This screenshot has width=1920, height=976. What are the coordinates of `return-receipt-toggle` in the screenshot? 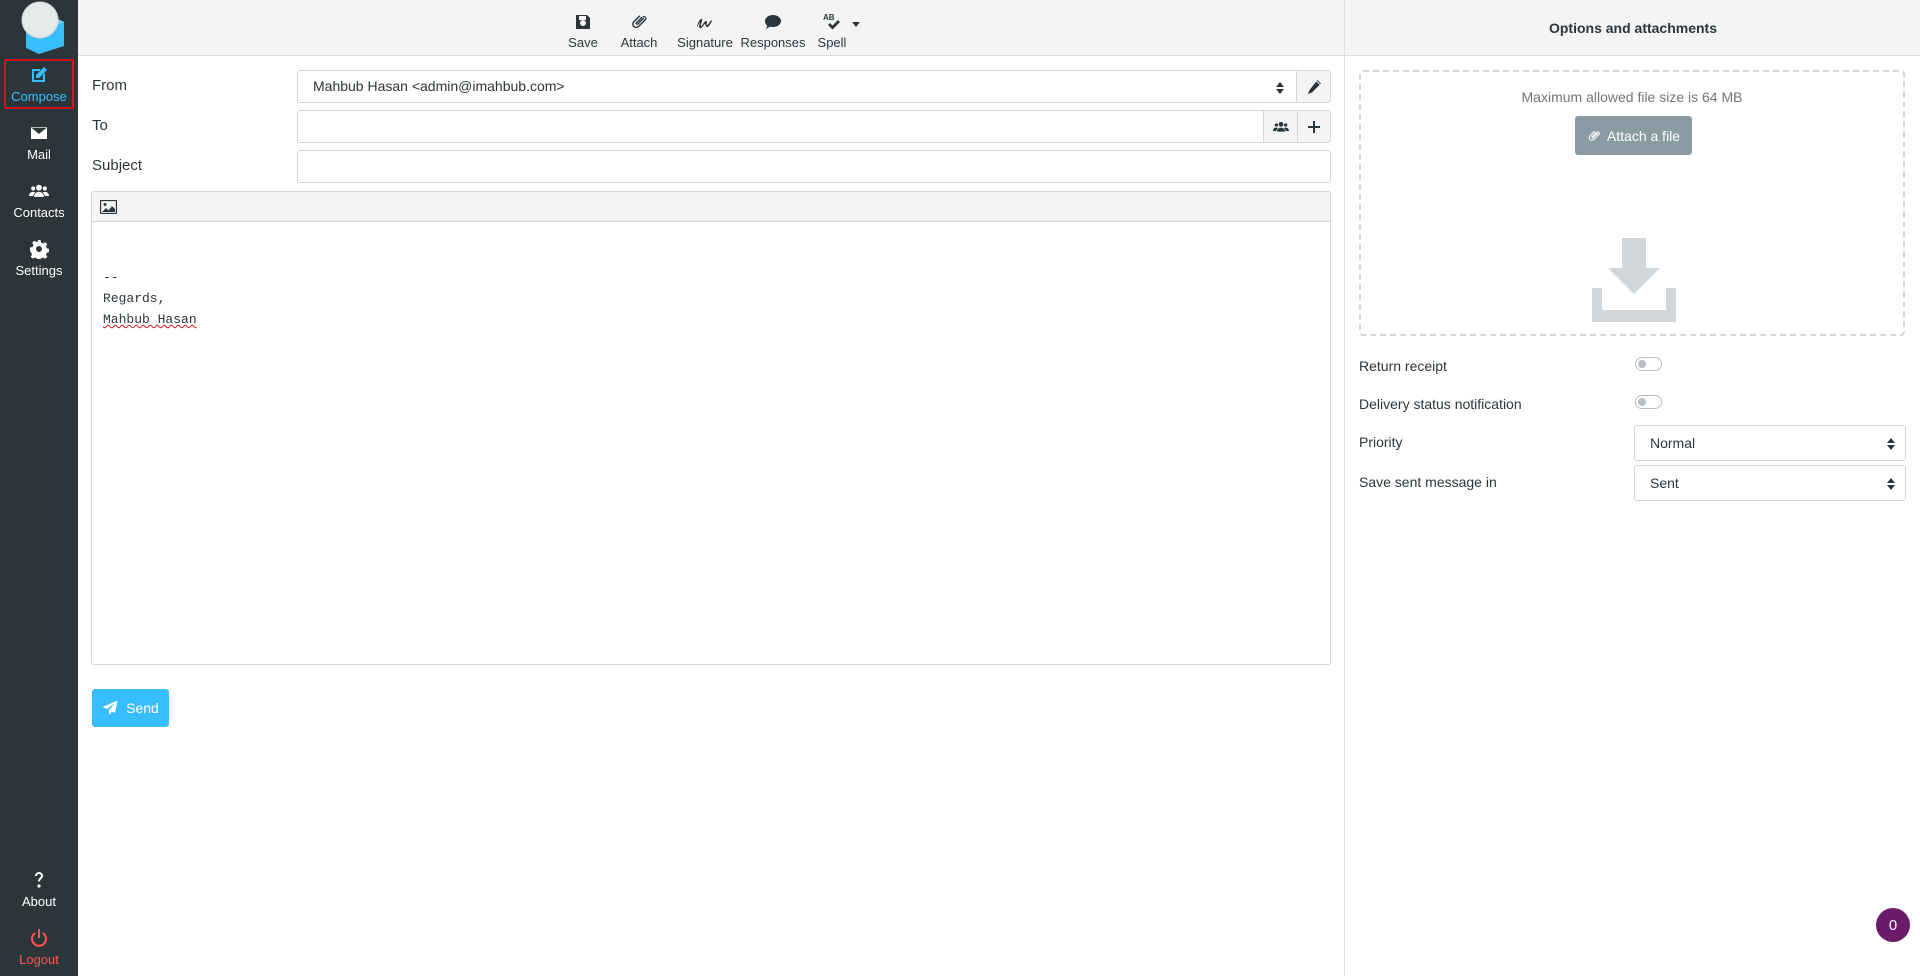 It's located at (1648, 364).